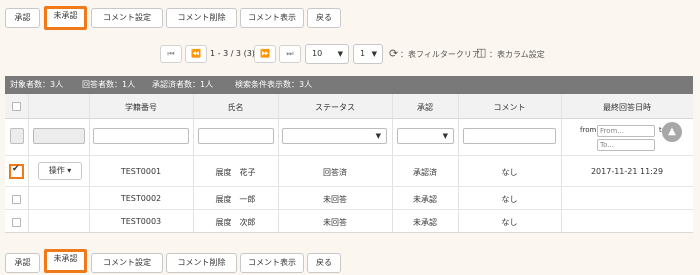  What do you see at coordinates (425, 199) in the screenshot?
I see `row-2-approval: 未承認` at bounding box center [425, 199].